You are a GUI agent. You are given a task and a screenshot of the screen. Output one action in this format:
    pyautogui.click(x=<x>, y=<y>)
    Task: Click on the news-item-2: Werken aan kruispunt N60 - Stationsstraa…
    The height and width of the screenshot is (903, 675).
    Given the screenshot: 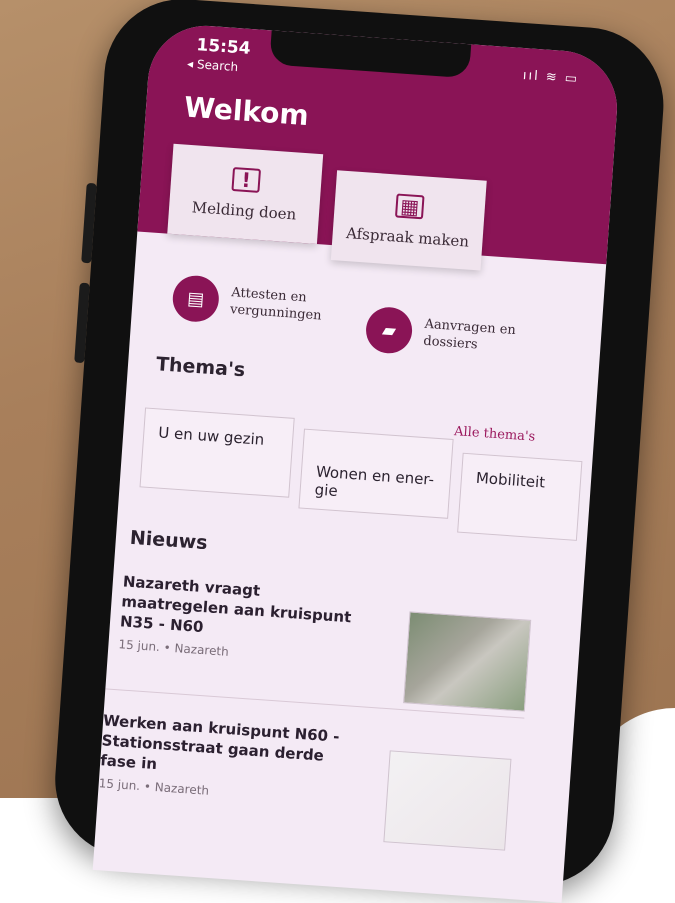 What is the action you would take?
    pyautogui.click(x=310, y=780)
    